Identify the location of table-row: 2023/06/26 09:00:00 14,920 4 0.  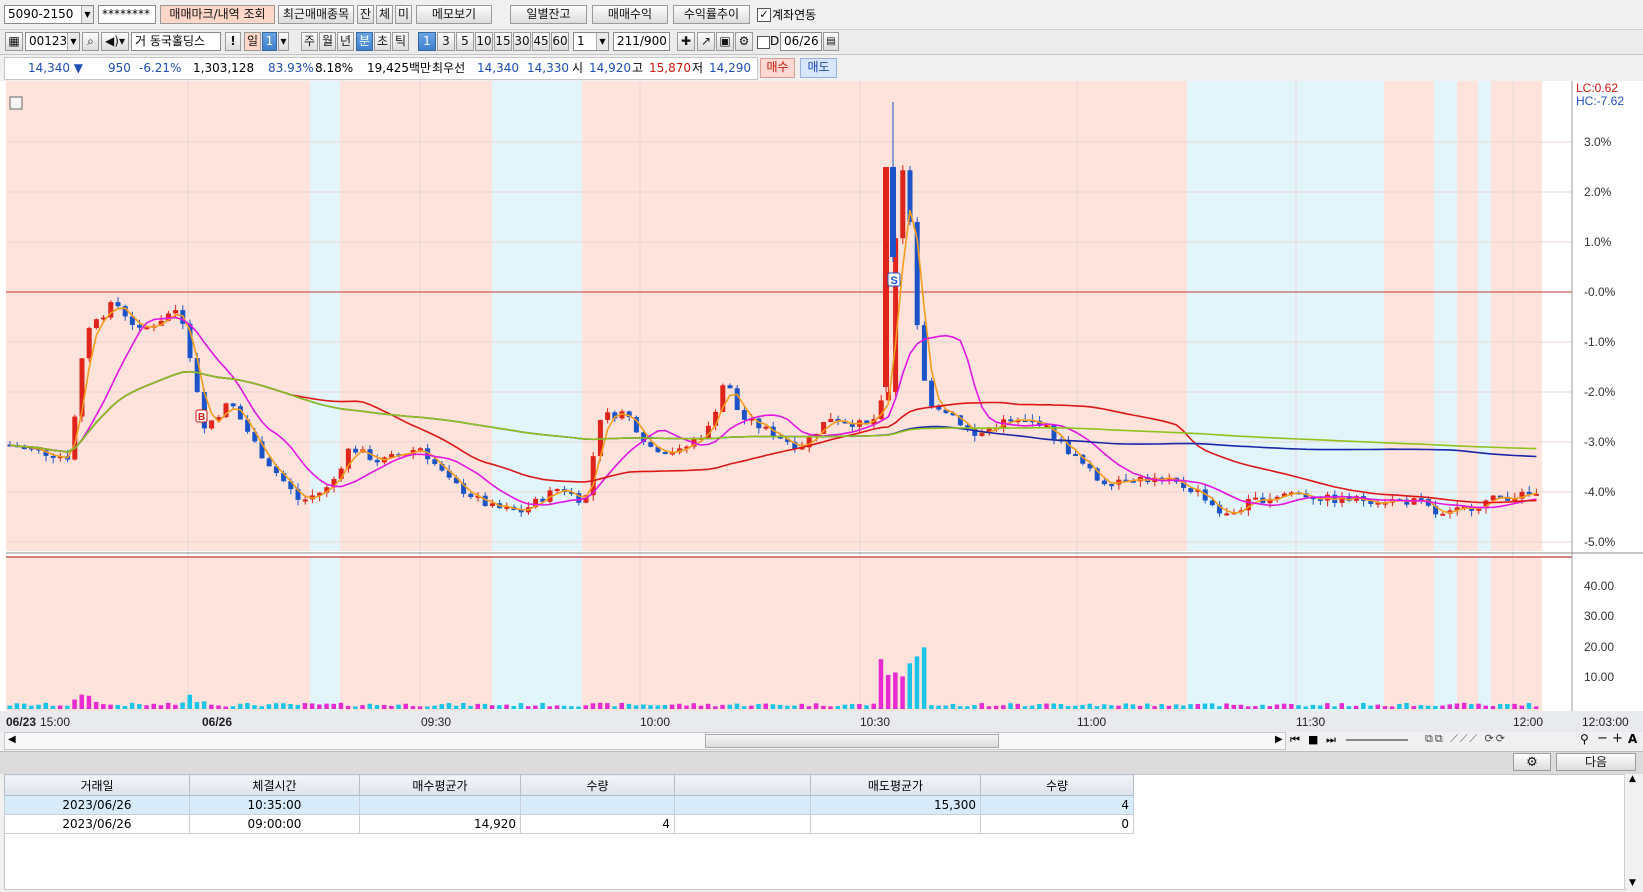
(569, 824).